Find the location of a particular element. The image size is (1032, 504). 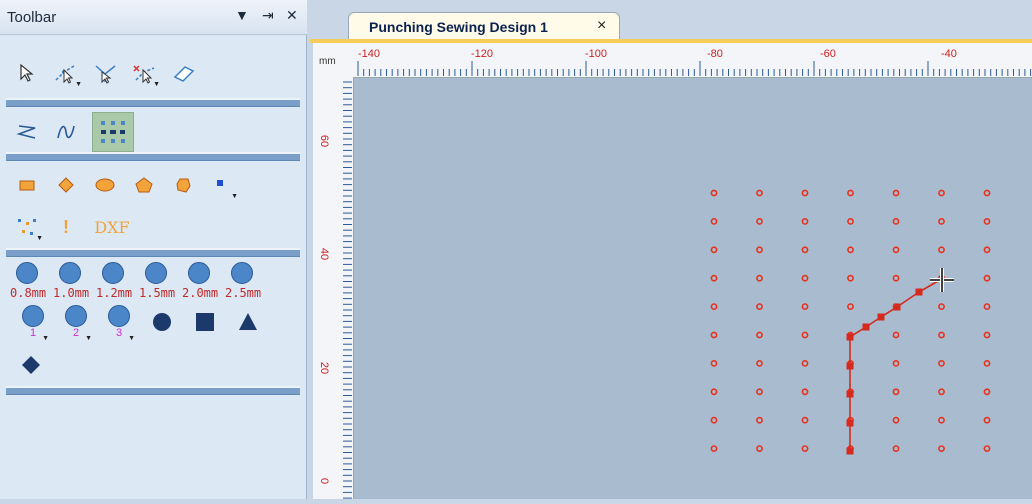

circle-size-label: 2.5mm is located at coordinates (243, 293).